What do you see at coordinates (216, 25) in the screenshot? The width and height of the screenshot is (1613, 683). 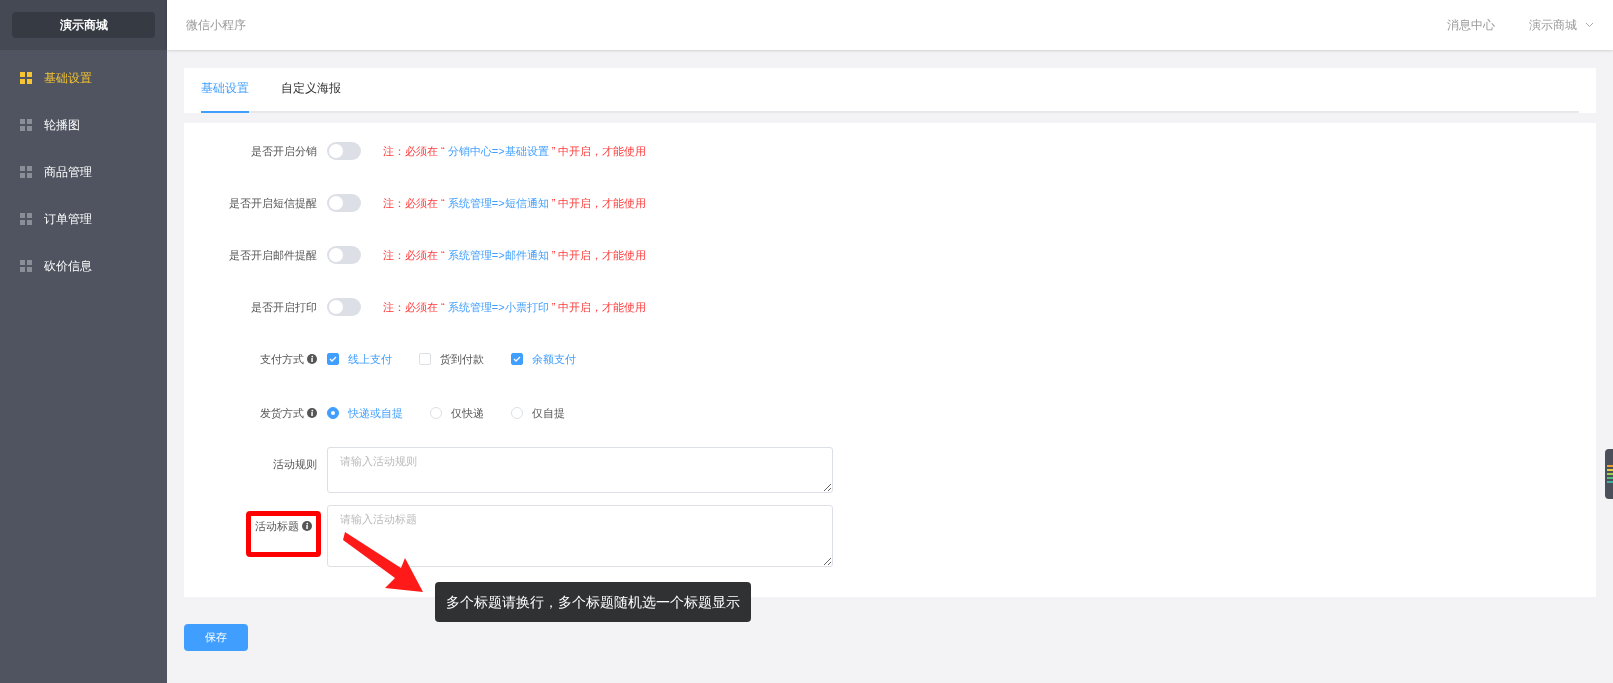 I see `page-title: 微信小程序` at bounding box center [216, 25].